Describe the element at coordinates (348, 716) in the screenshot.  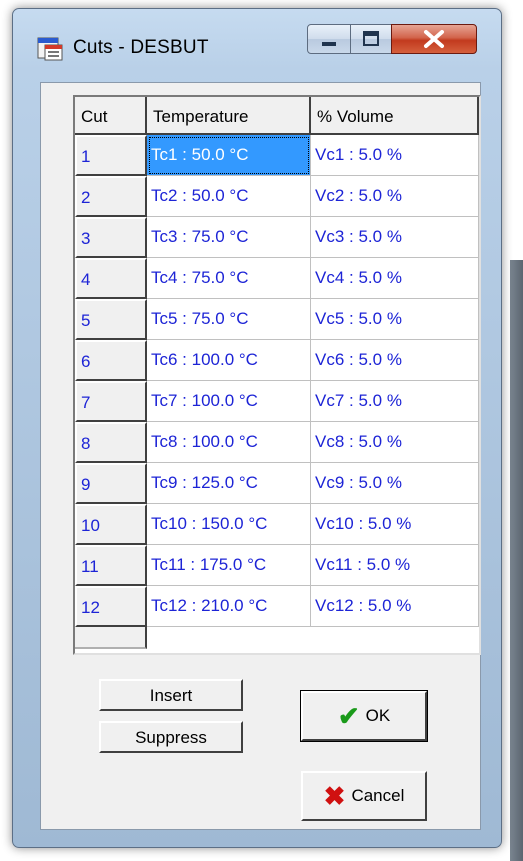
I see `checkmark-icon: ✔` at that location.